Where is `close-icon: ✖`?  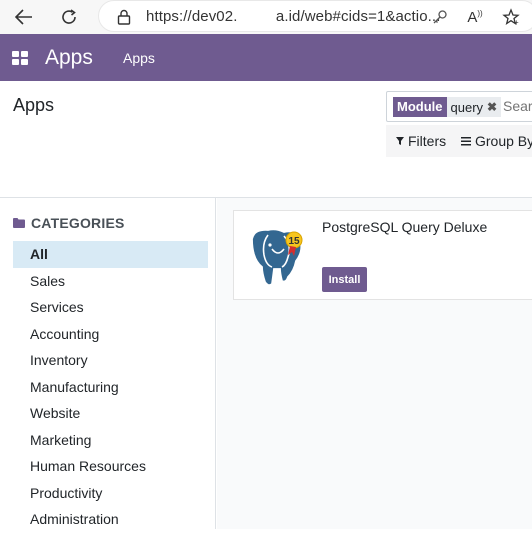 close-icon: ✖ is located at coordinates (492, 107).